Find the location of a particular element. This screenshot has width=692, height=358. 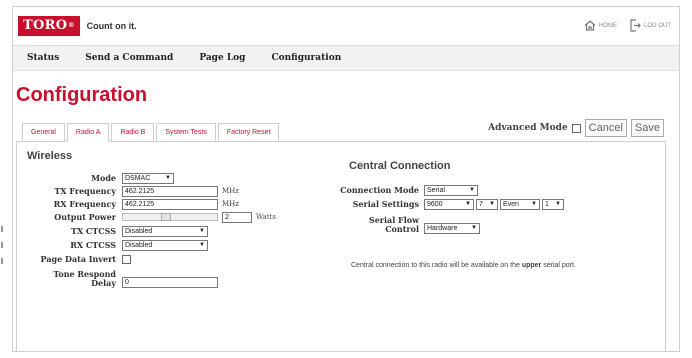

cancel-button: Cancel is located at coordinates (605, 128).